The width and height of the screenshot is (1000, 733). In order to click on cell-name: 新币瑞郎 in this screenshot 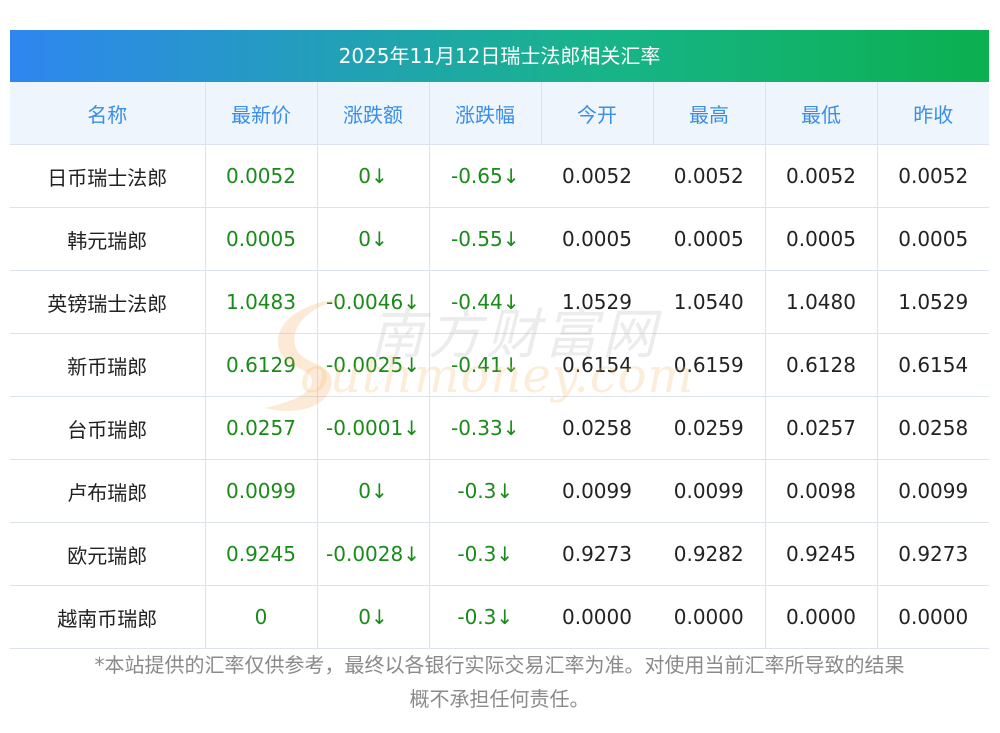, I will do `click(108, 365)`.